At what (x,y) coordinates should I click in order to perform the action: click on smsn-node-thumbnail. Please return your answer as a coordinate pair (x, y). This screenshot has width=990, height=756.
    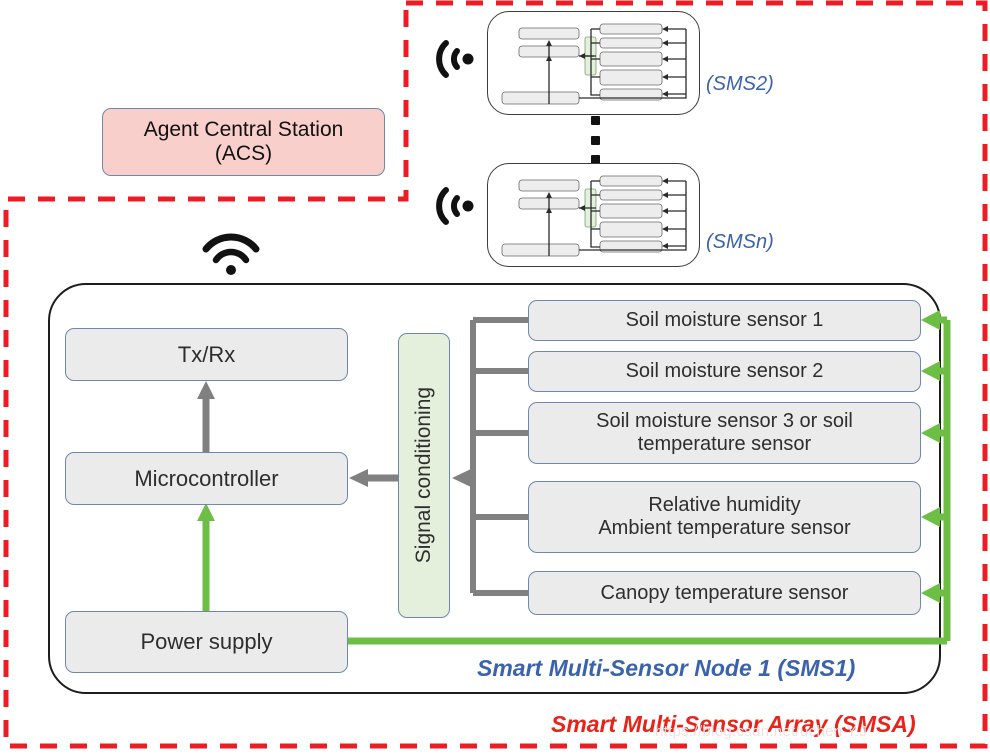
    Looking at the image, I should click on (593, 215).